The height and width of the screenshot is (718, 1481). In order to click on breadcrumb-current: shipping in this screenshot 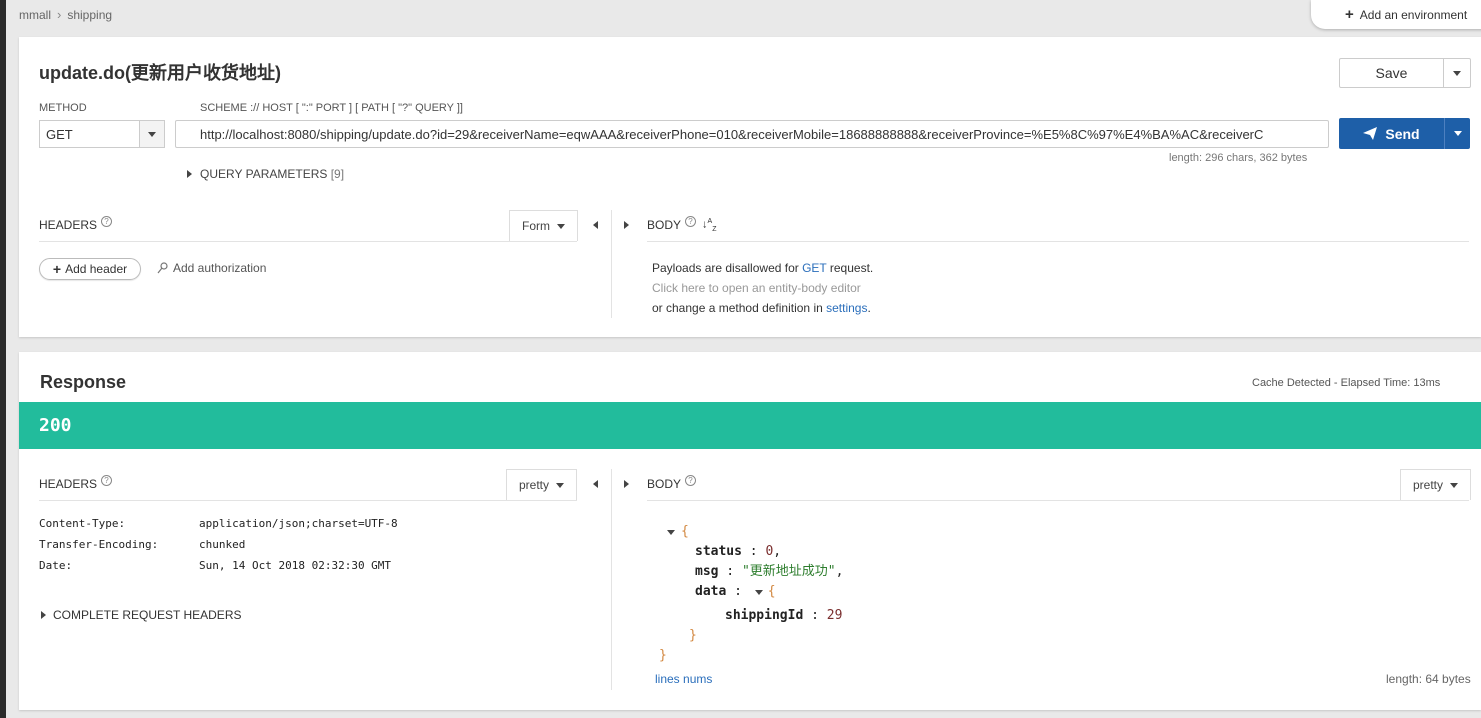, I will do `click(89, 15)`.